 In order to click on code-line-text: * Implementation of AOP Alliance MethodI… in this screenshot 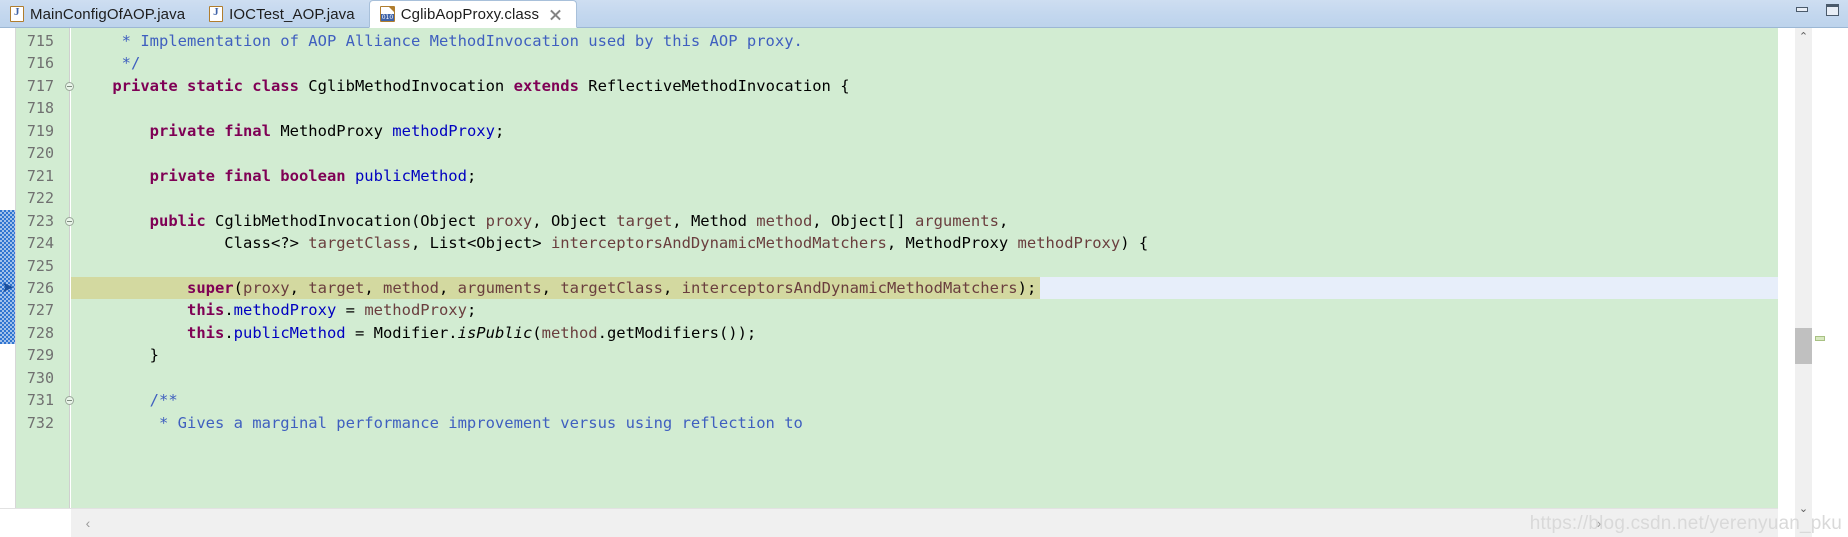, I will do `click(437, 41)`.